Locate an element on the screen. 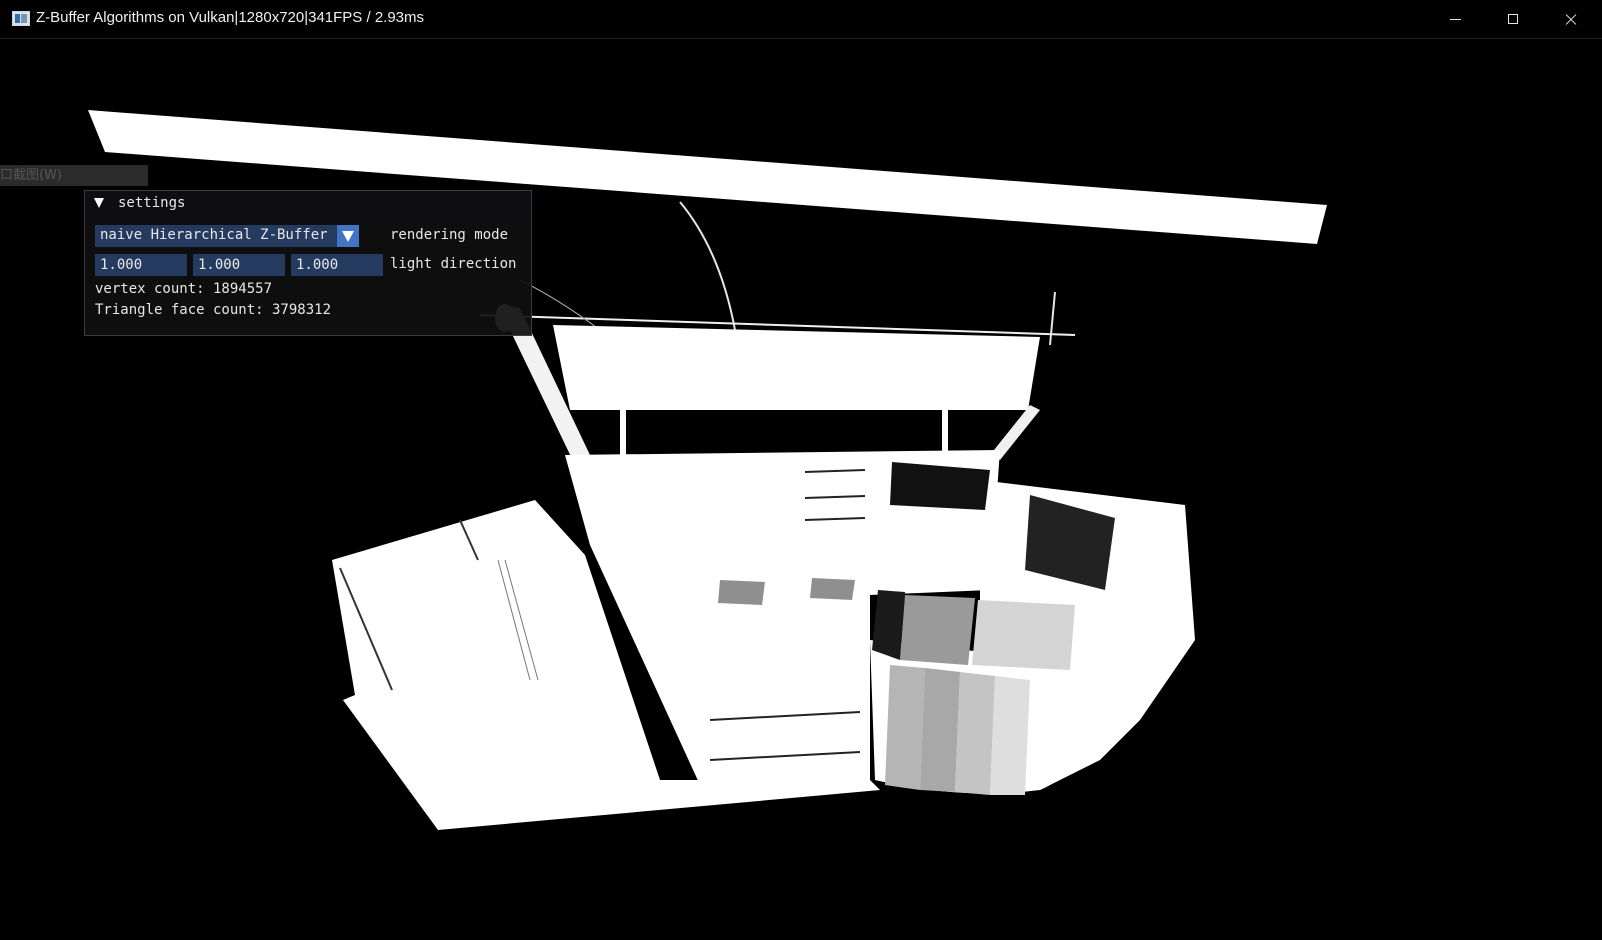  mesh-arch-right is located at coordinates (1052, 318).